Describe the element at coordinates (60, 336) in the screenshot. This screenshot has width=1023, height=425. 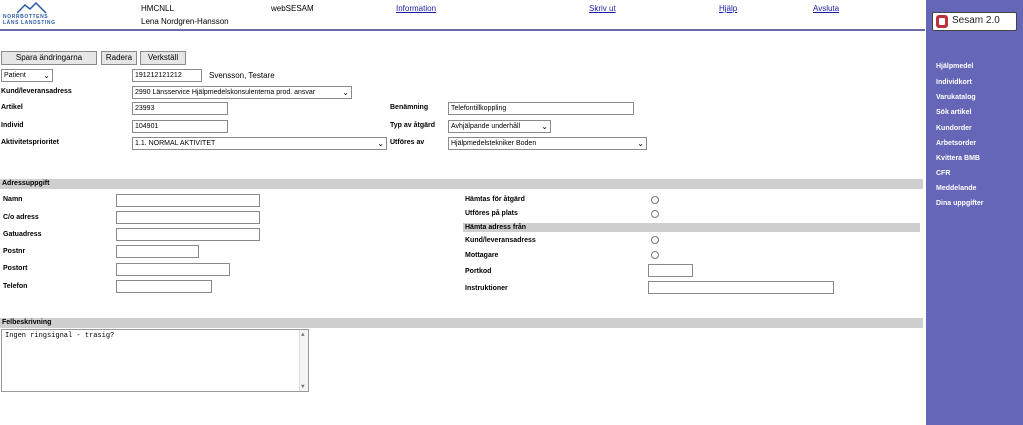
I see `fault-description-text: Ingen ringsignal - trasig?` at that location.